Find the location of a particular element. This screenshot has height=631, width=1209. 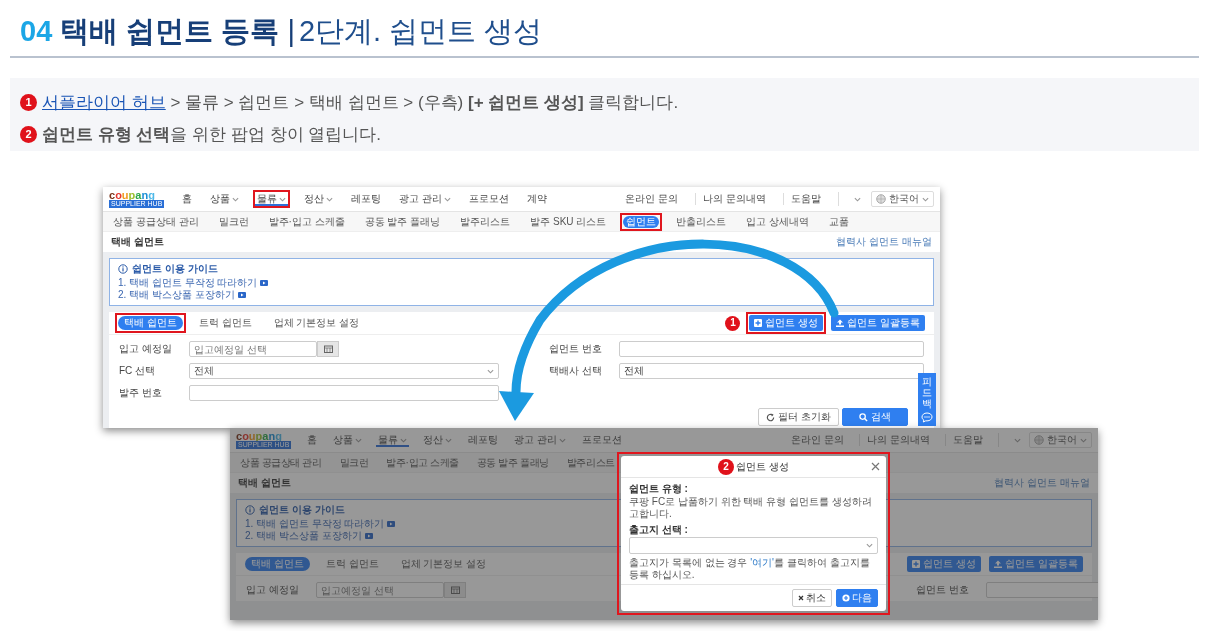

register-link: '여기' is located at coordinates (762, 562).